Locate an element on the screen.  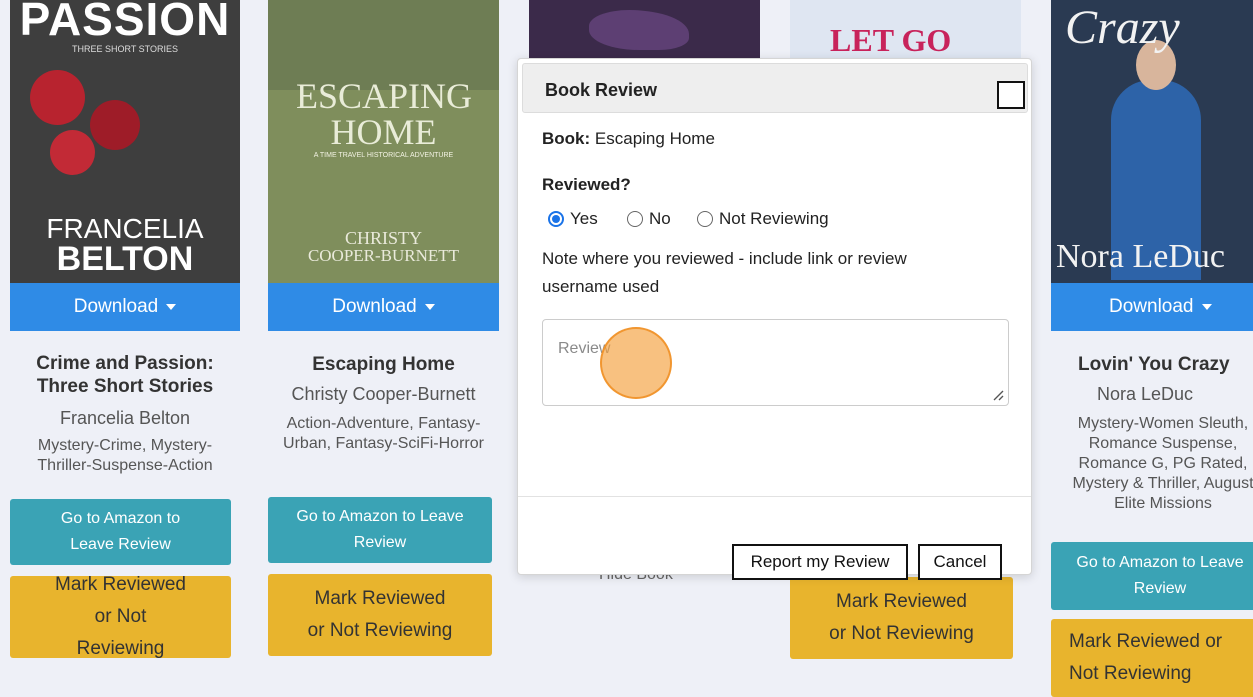
resize-grip-icon is located at coordinates (998, 395).